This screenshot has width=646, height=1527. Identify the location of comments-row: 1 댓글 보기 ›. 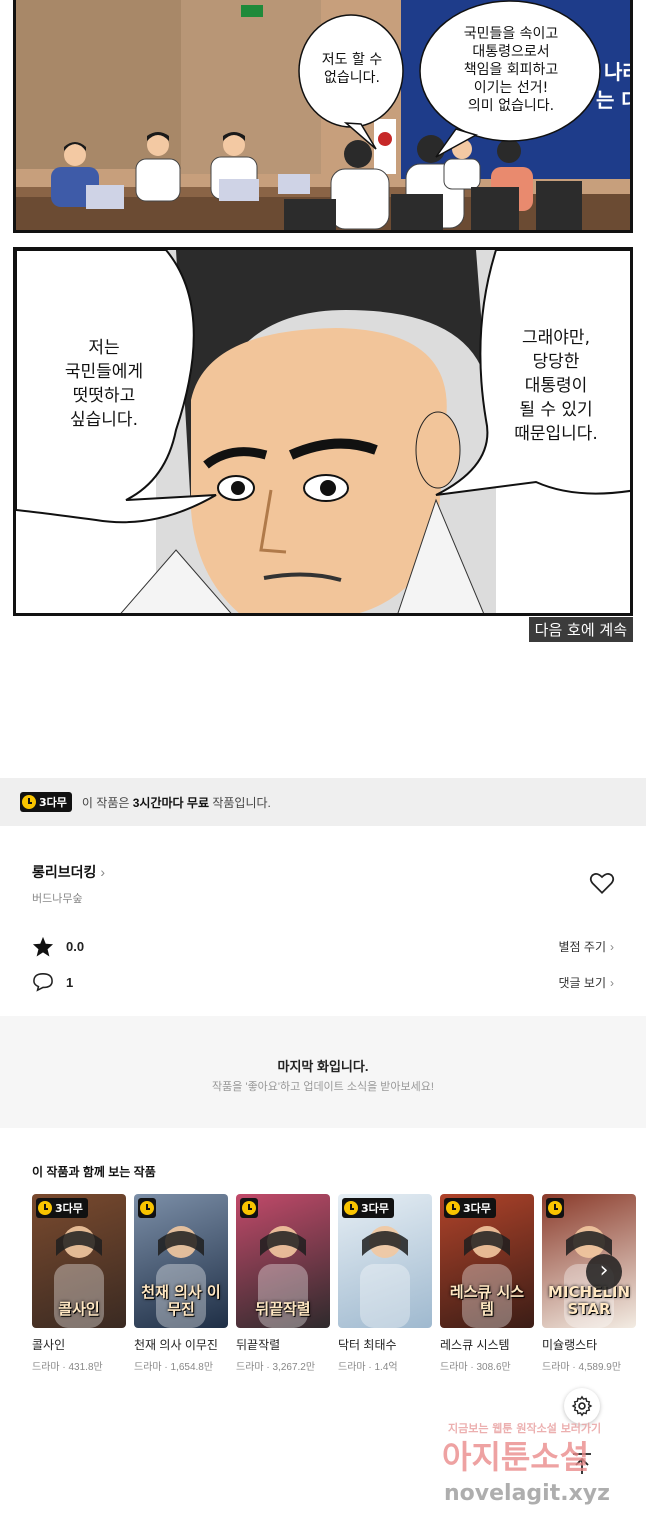
(323, 982).